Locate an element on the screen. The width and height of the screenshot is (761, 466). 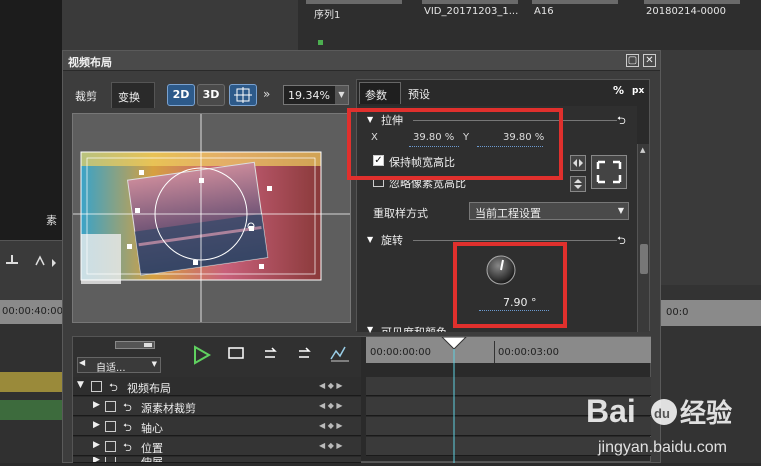
tree-label: 位置 is located at coordinates (152, 448).